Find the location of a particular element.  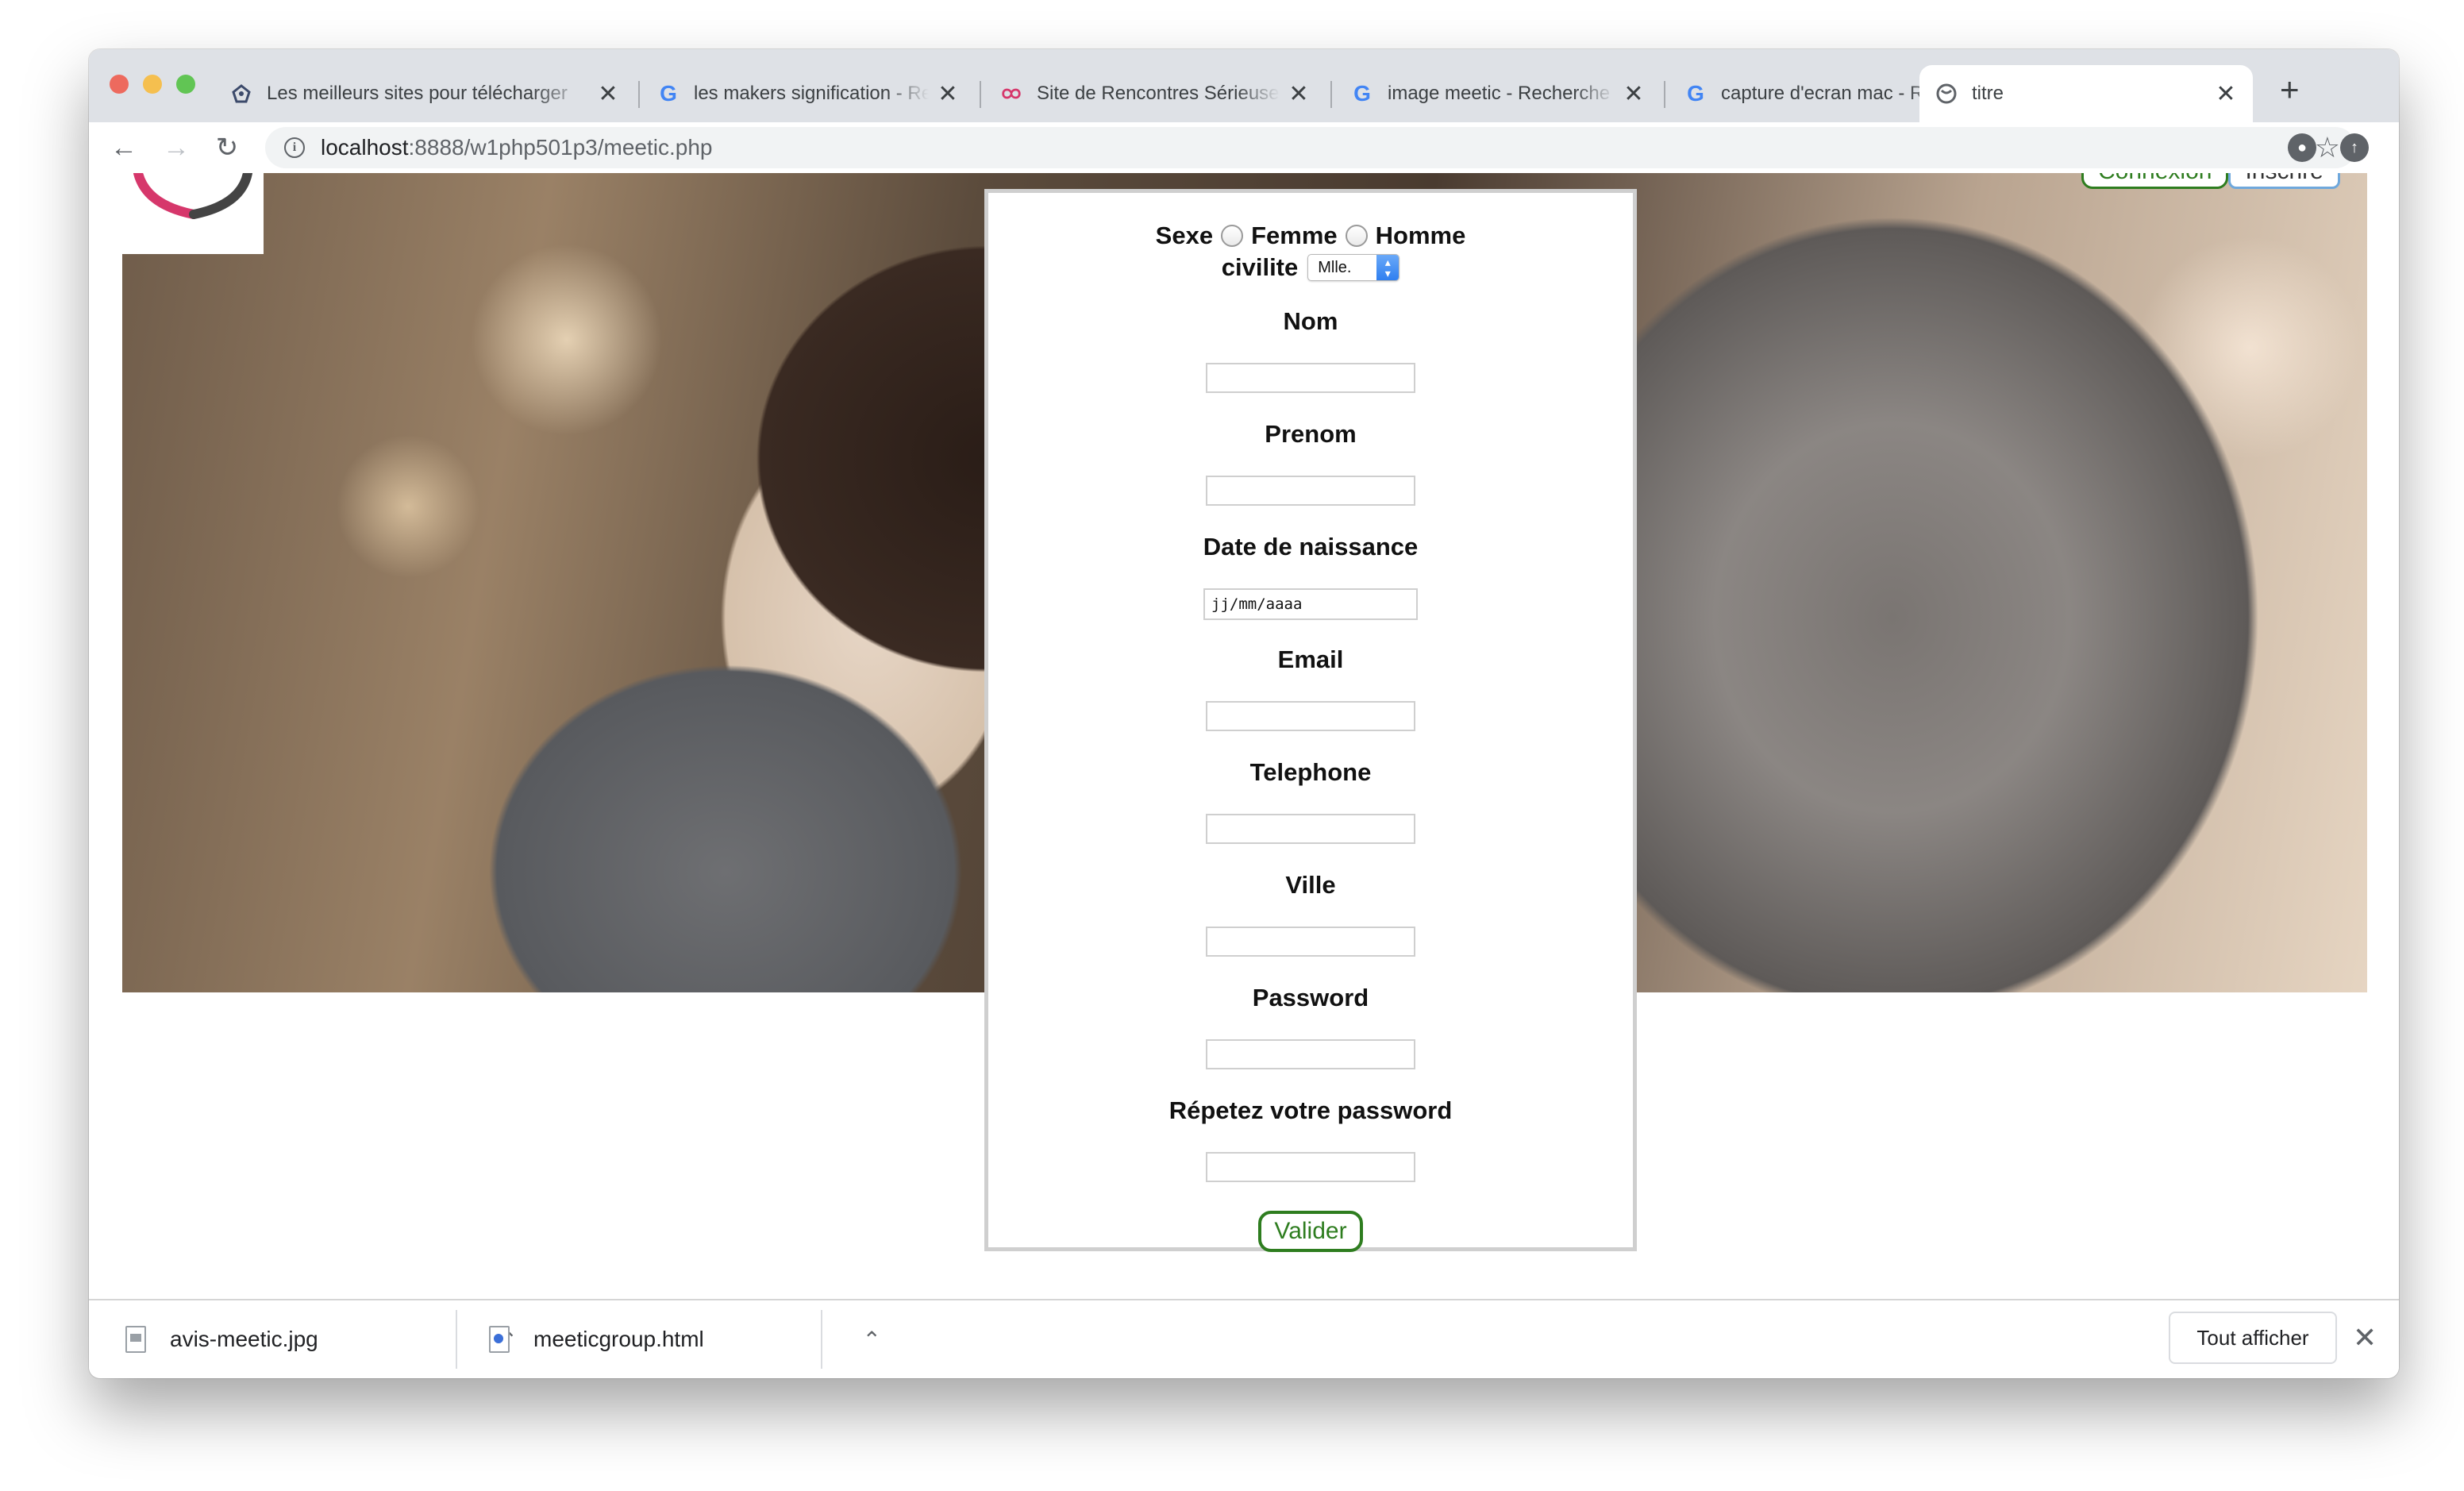

address-bar: i localhost:8888/w1php501p3/meetic.php ☆ is located at coordinates (1310, 147).